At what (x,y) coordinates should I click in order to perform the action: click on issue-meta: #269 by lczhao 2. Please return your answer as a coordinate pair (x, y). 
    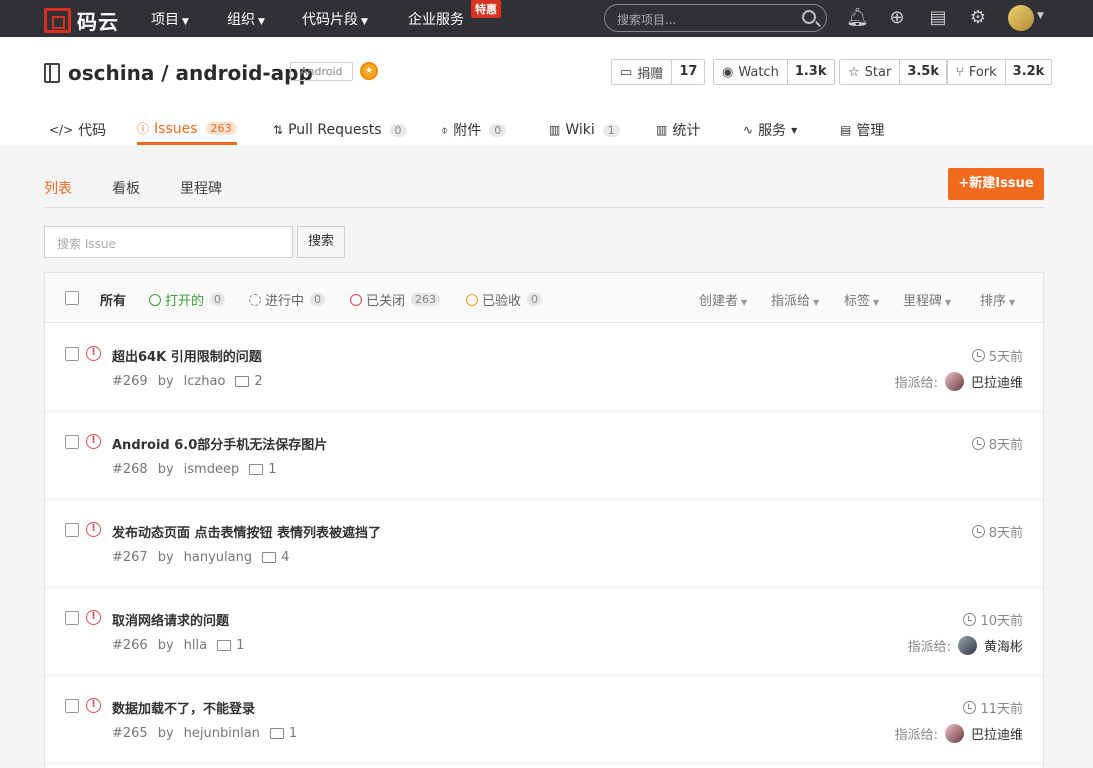
    Looking at the image, I should click on (187, 381).